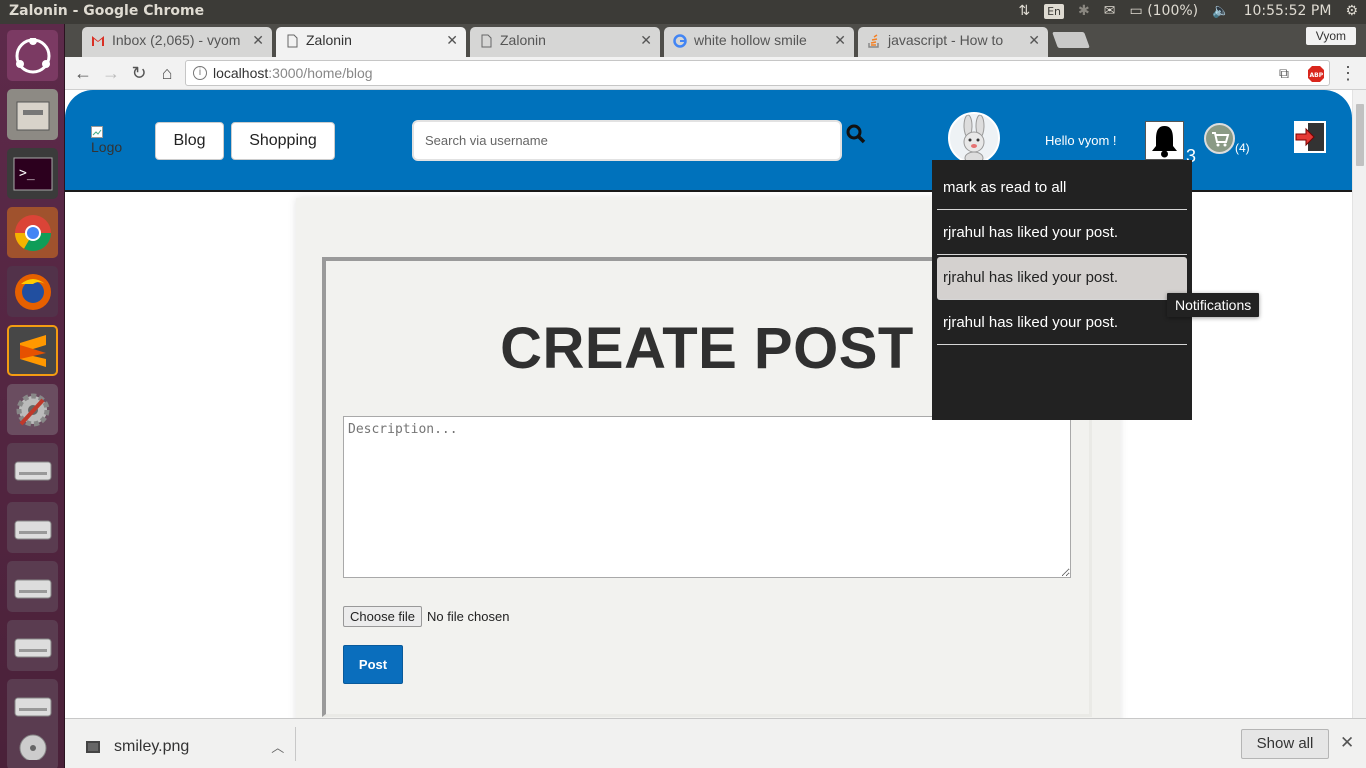 The width and height of the screenshot is (1366, 768). I want to click on svg-text: ABP, so click(1317, 75).